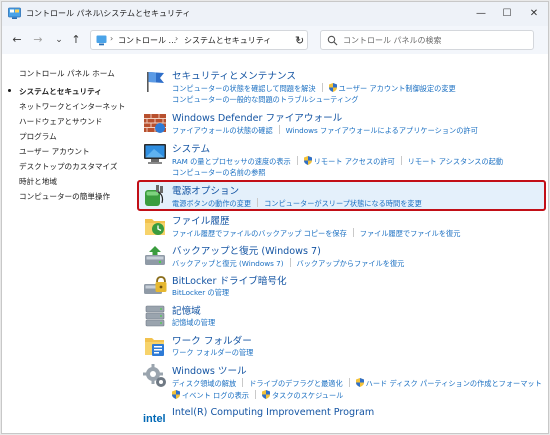  What do you see at coordinates (211, 204) in the screenshot?
I see `link-power-button-action: 電源ボタンの動作の変更` at bounding box center [211, 204].